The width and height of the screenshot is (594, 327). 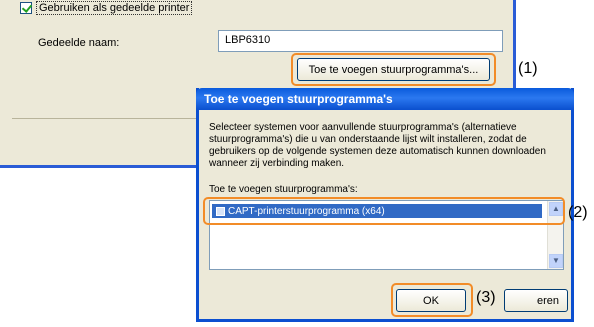 What do you see at coordinates (528, 68) in the screenshot?
I see `step-1-label: (1)` at bounding box center [528, 68].